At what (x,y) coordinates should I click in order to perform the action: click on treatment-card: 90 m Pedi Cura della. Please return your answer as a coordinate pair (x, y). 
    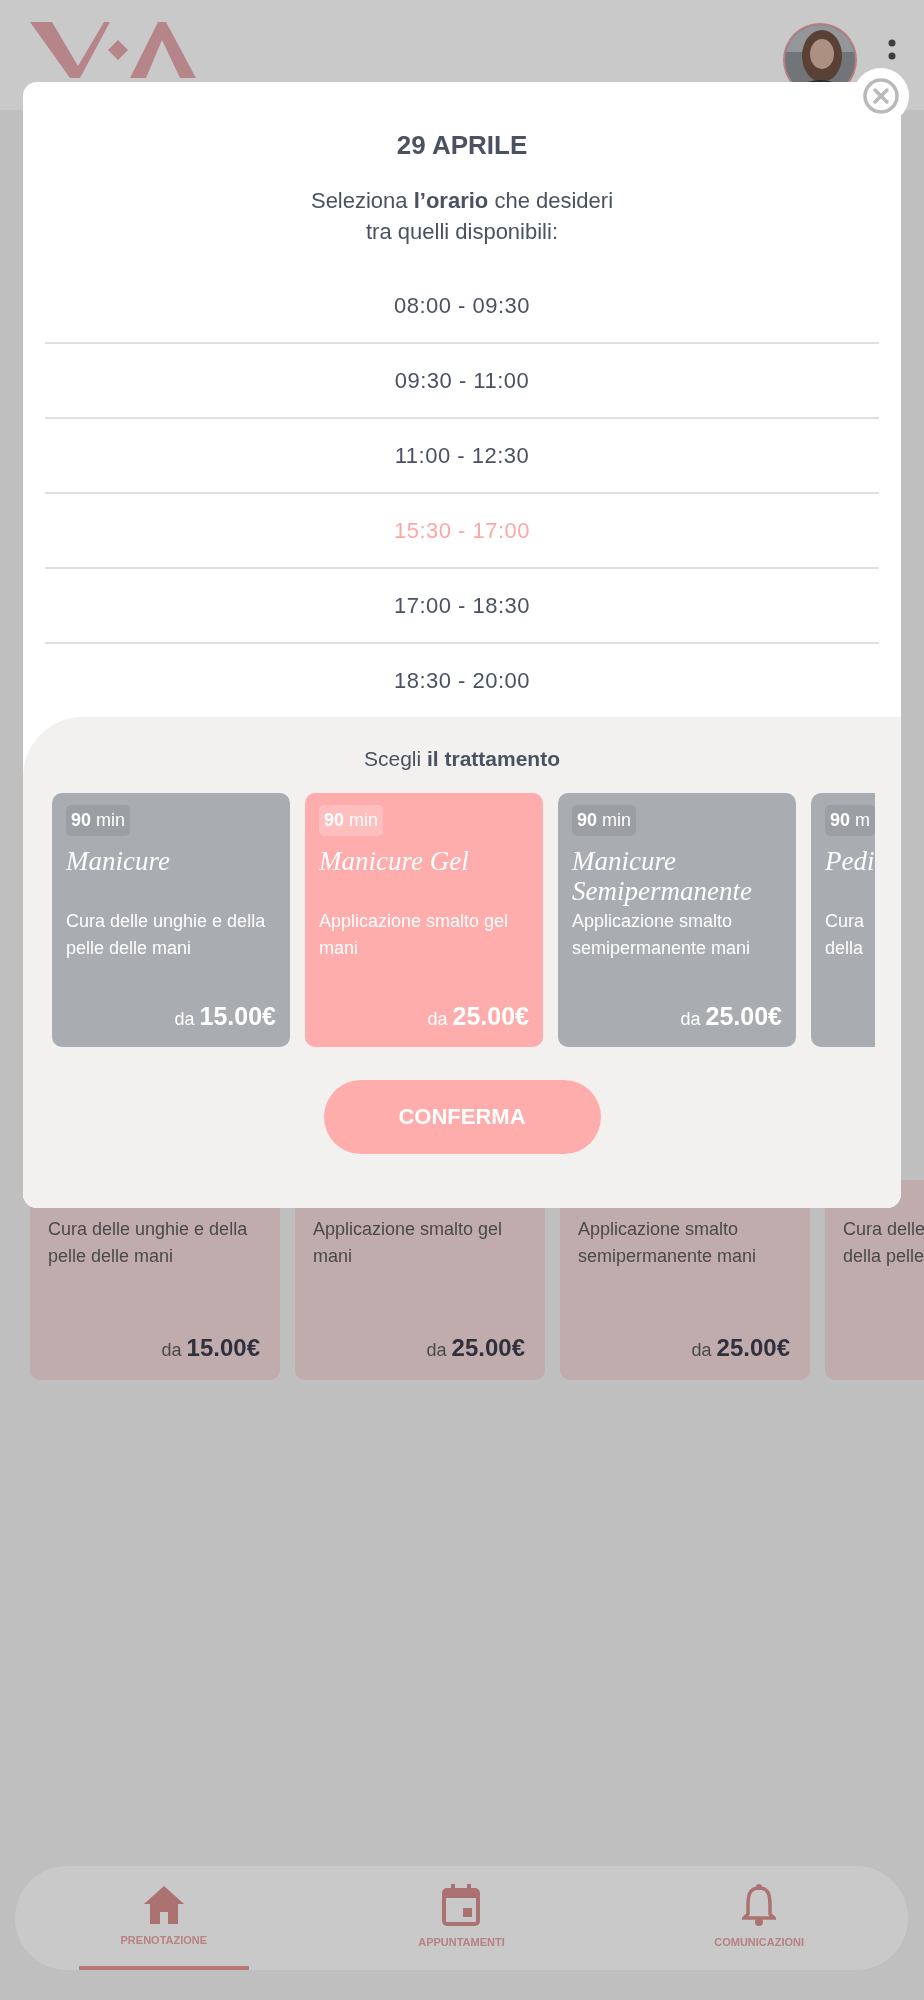
    Looking at the image, I should click on (843, 920).